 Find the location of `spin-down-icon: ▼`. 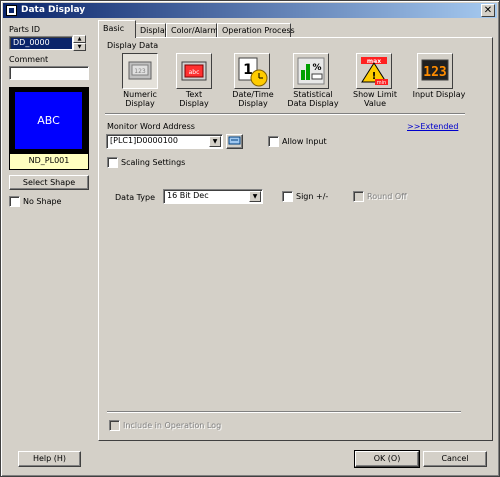

spin-down-icon: ▼ is located at coordinates (79, 47).